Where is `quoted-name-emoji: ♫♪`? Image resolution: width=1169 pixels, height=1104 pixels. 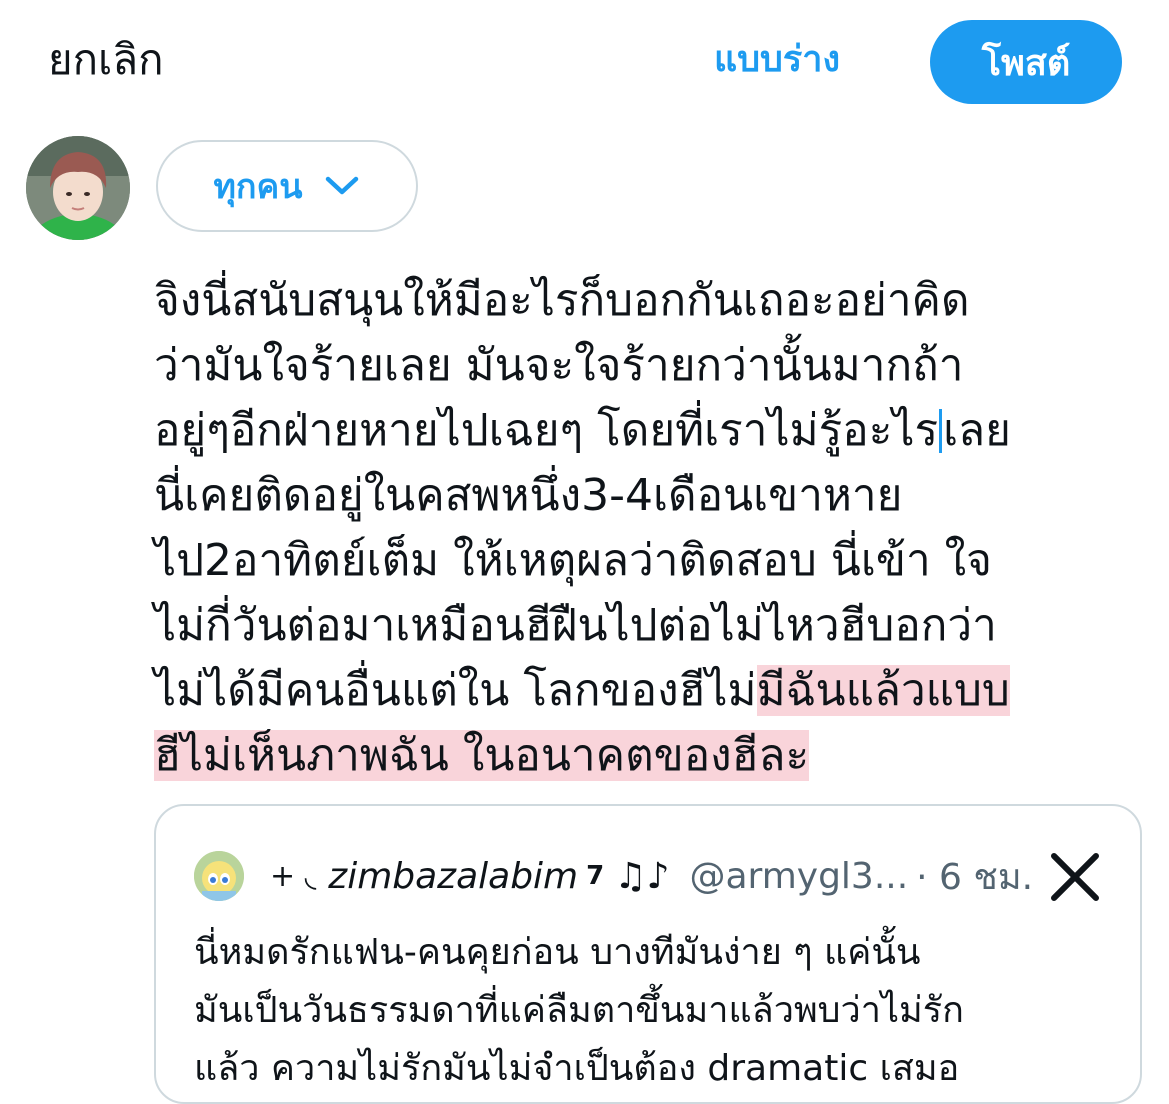
quoted-name-emoji: ♫♪ is located at coordinates (642, 876).